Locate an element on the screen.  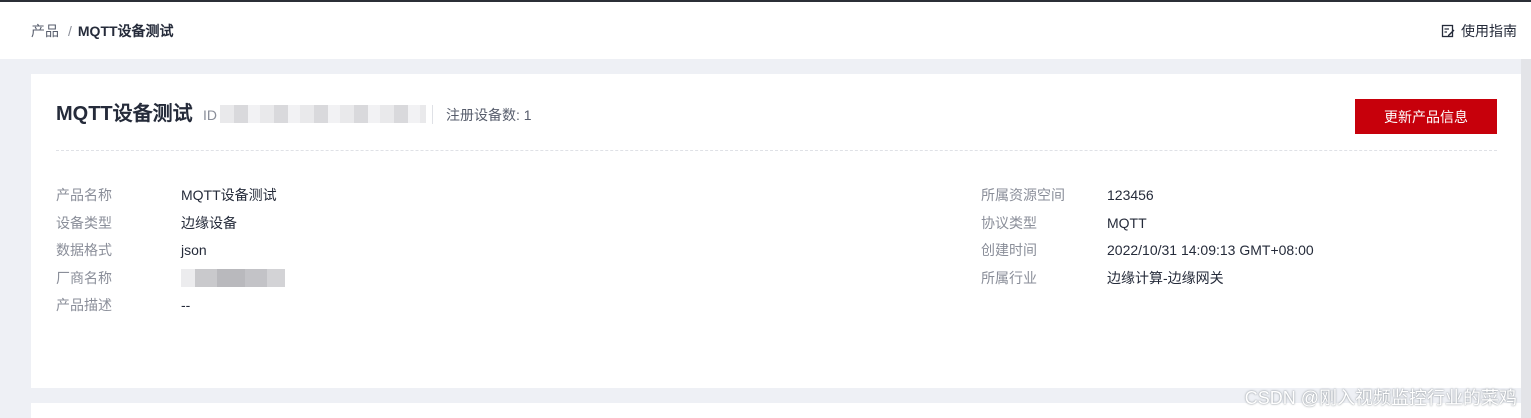
detail-row-industry: 所属行业 边缘计算-边缘网关 is located at coordinates (1147, 285).